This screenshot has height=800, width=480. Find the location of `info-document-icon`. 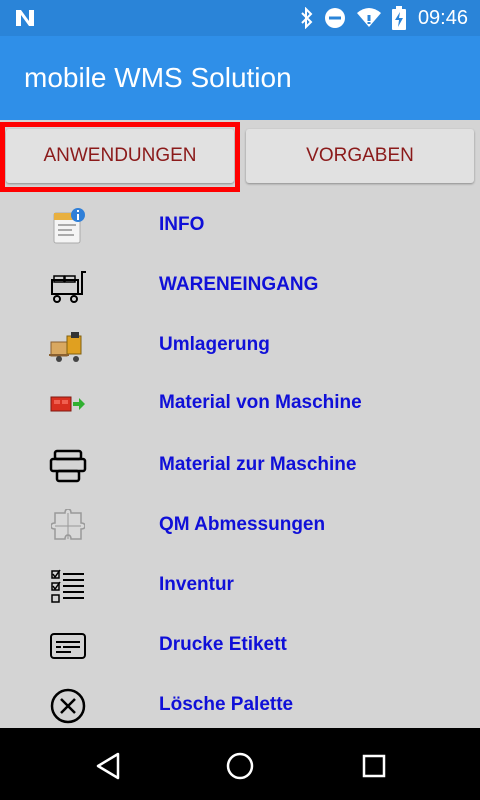

info-document-icon is located at coordinates (68, 226).